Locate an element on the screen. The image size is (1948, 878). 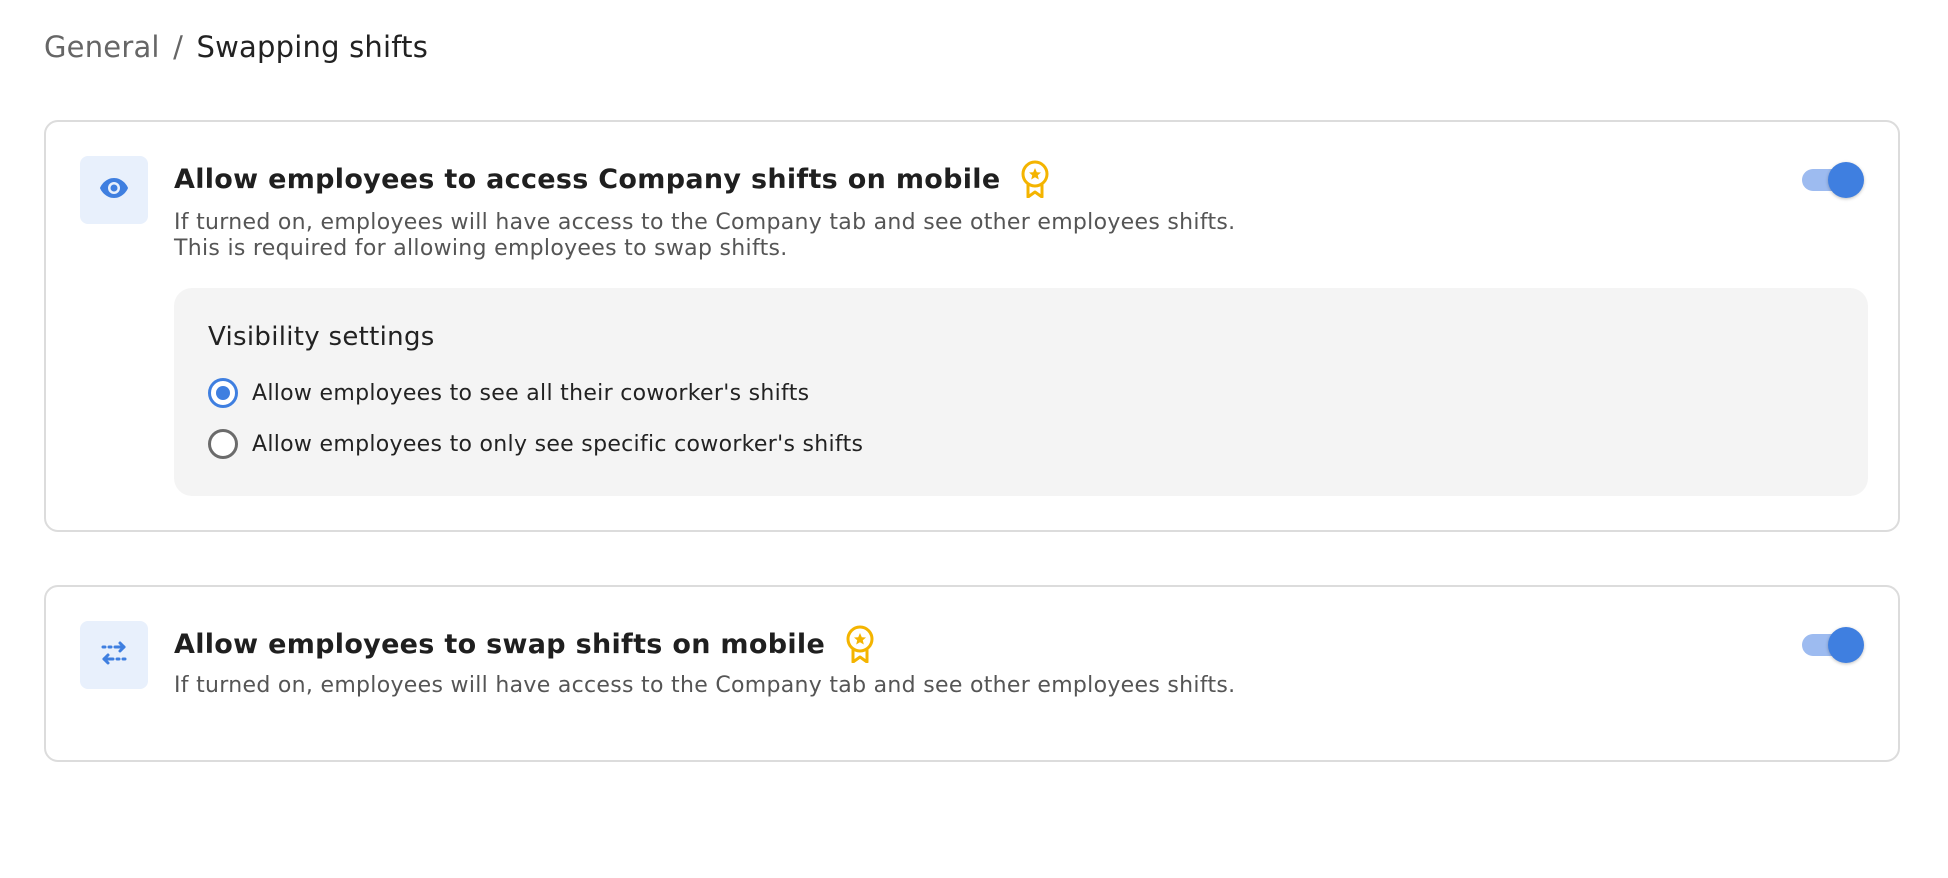
breadcrumb-general-link: General is located at coordinates (102, 47).